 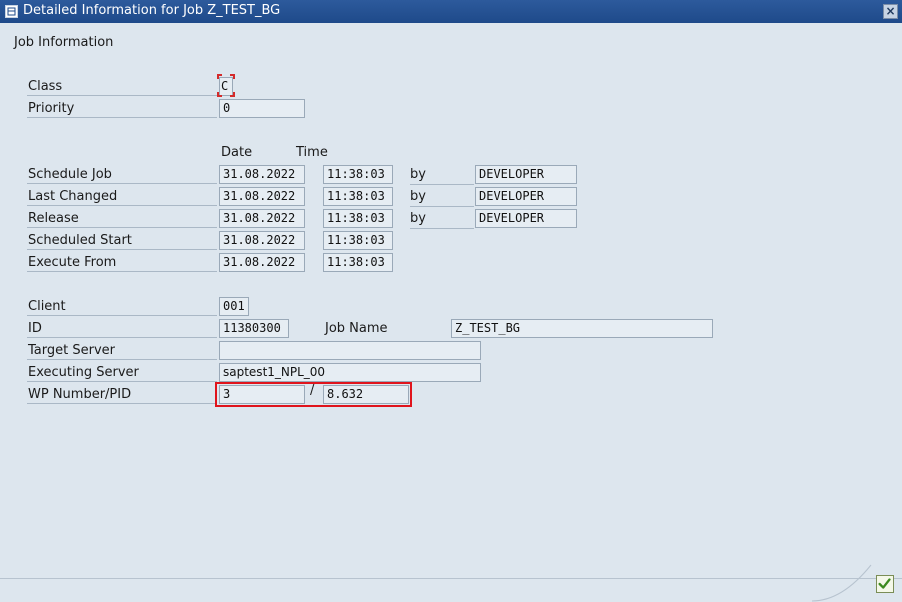 I want to click on target-server-field, so click(x=350, y=350).